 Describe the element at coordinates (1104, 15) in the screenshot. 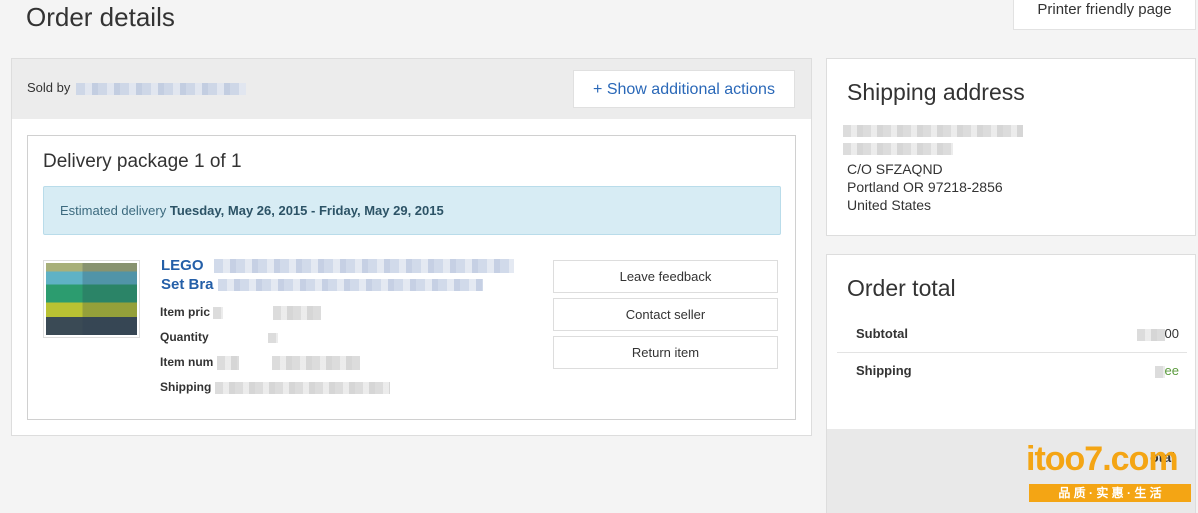

I see `printer-friendly-button: Printer friendly page` at that location.